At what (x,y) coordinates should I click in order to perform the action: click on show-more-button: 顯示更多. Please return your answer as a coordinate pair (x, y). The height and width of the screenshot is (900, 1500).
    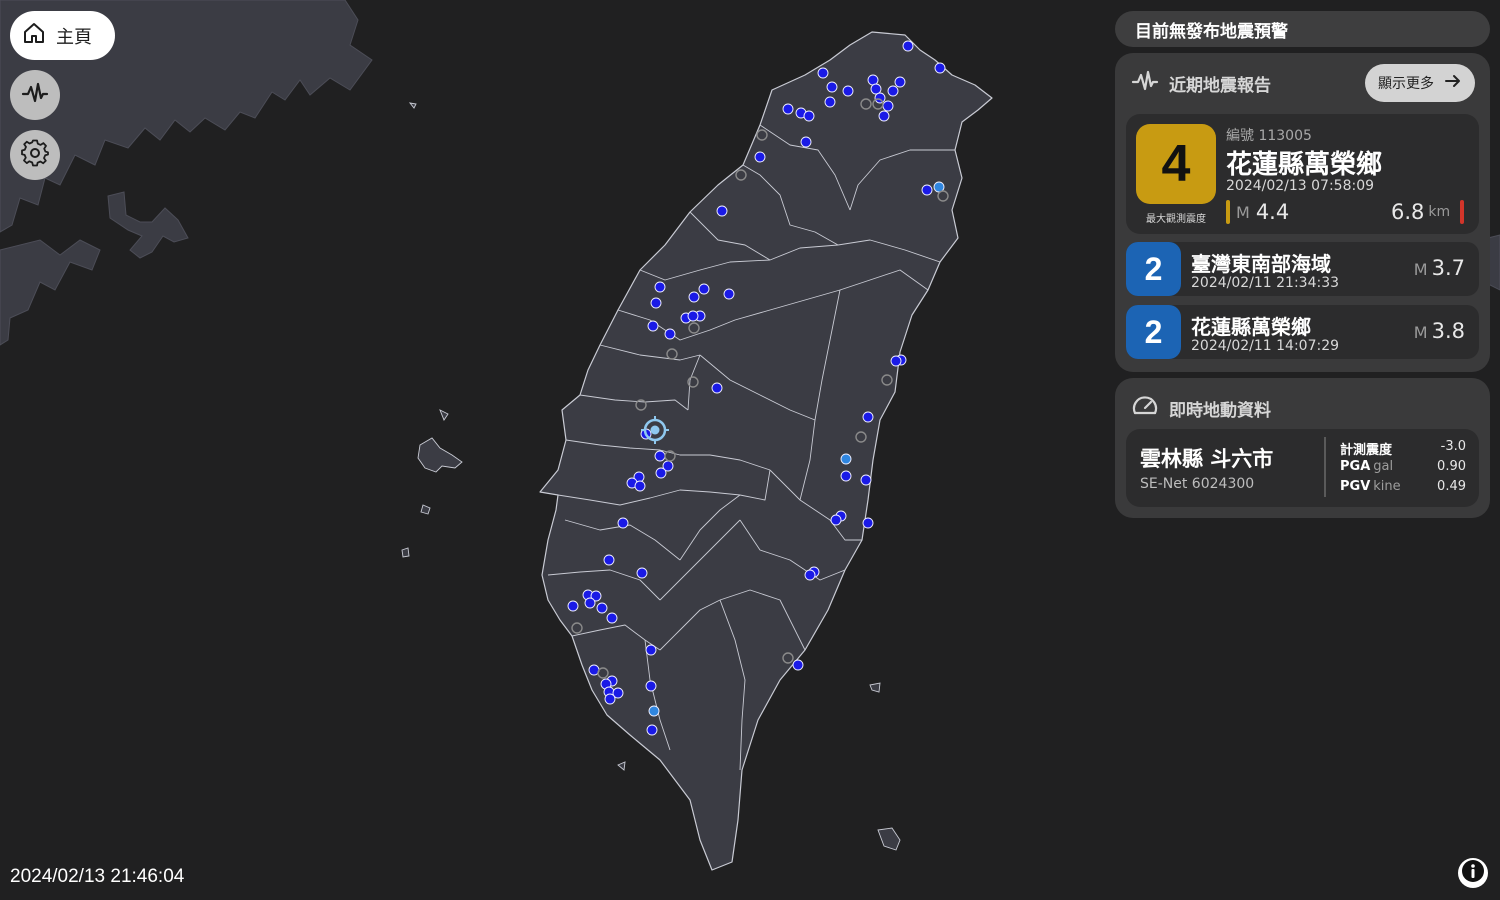
    Looking at the image, I should click on (1420, 83).